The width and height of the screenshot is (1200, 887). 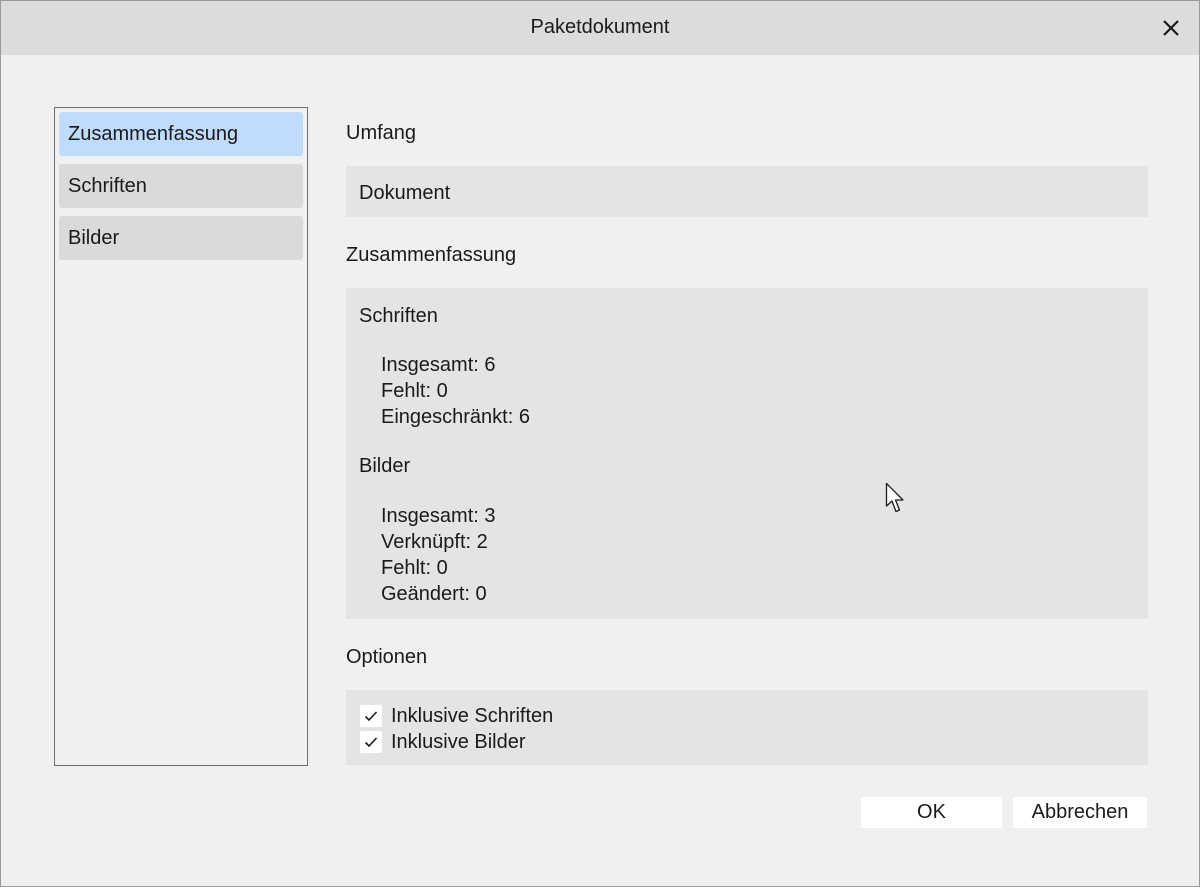 What do you see at coordinates (405, 193) in the screenshot?
I see `scope-value: Dokument` at bounding box center [405, 193].